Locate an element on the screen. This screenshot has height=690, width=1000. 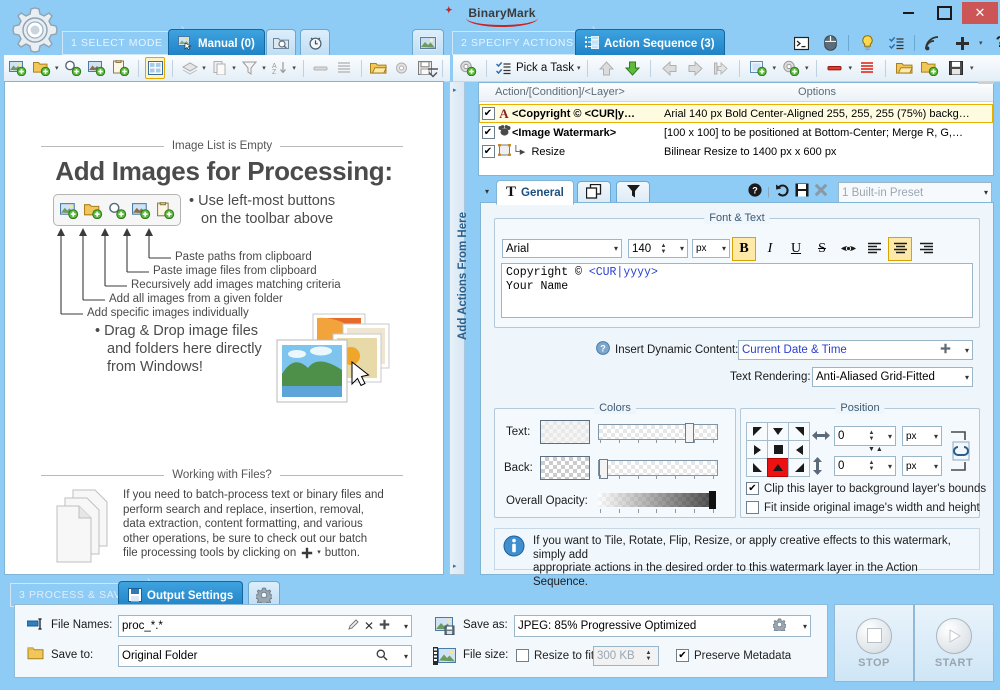
text-color-swatch is located at coordinates (565, 432).